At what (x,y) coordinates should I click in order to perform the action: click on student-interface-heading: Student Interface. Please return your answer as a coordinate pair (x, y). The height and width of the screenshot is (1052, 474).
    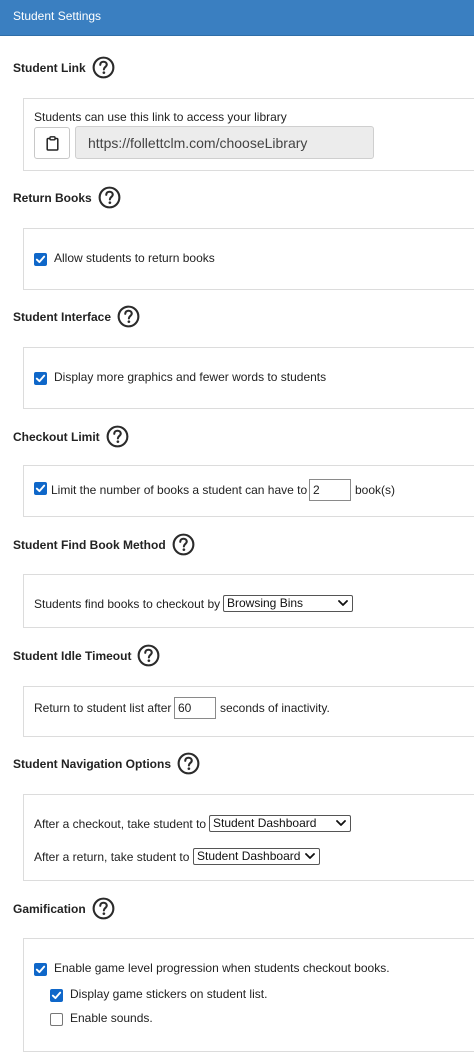
    Looking at the image, I should click on (76, 316).